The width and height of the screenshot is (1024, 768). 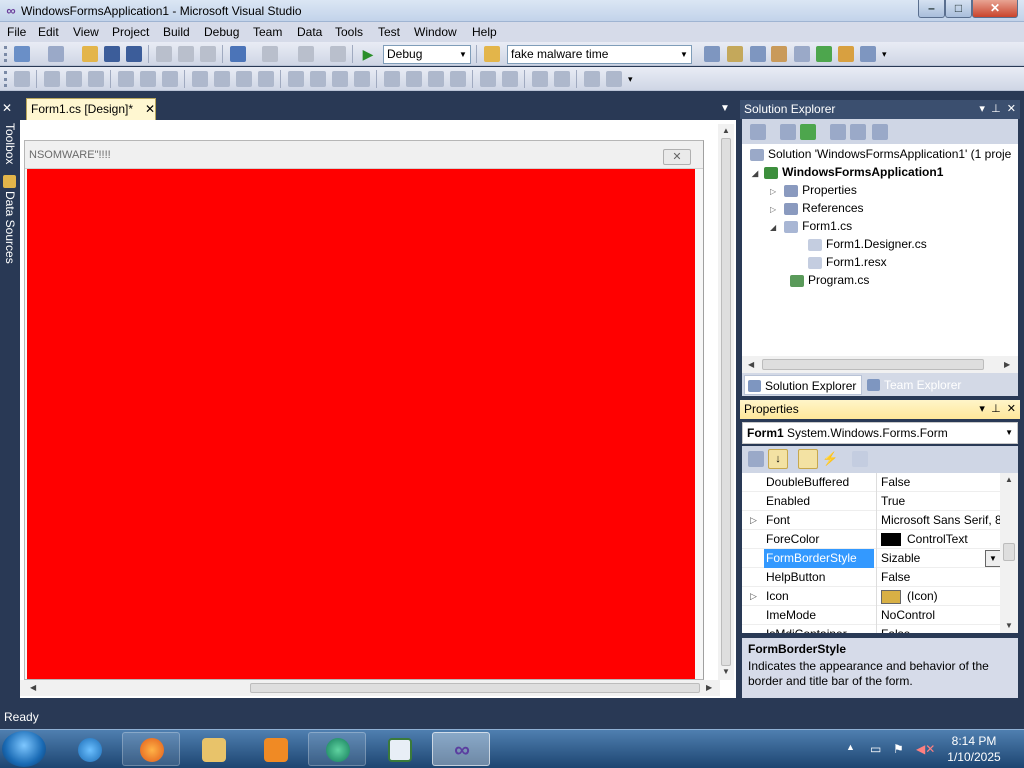 I want to click on align-bottoms-icon, so click(x=170, y=79).